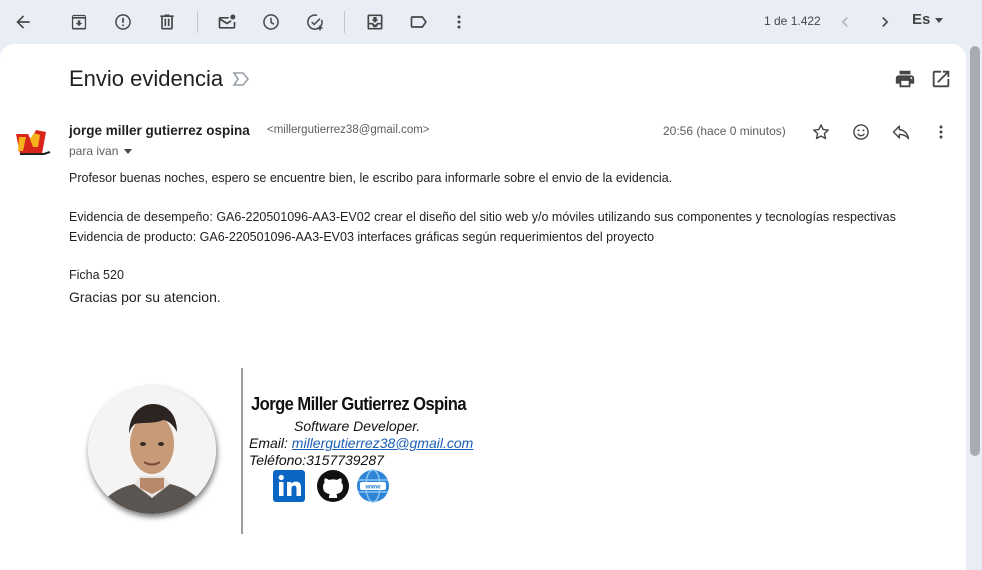 The image size is (982, 570). Describe the element at coordinates (241, 79) in the screenshot. I see `importance-marker-icon` at that location.